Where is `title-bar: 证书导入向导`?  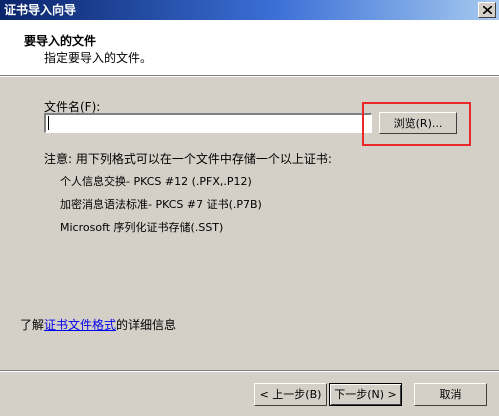 title-bar: 证书导入向导 is located at coordinates (249, 10).